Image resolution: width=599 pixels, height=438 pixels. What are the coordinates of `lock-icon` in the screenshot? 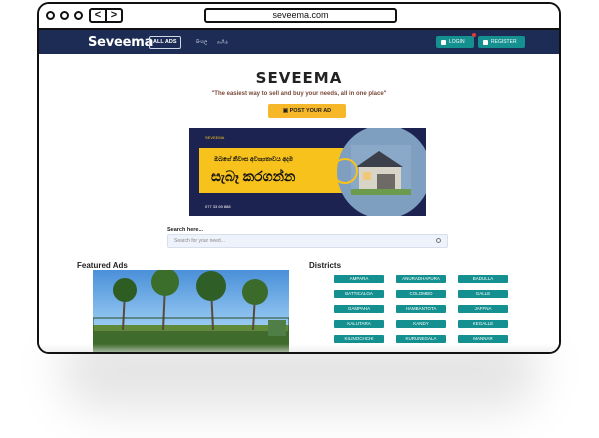 It's located at (443, 42).